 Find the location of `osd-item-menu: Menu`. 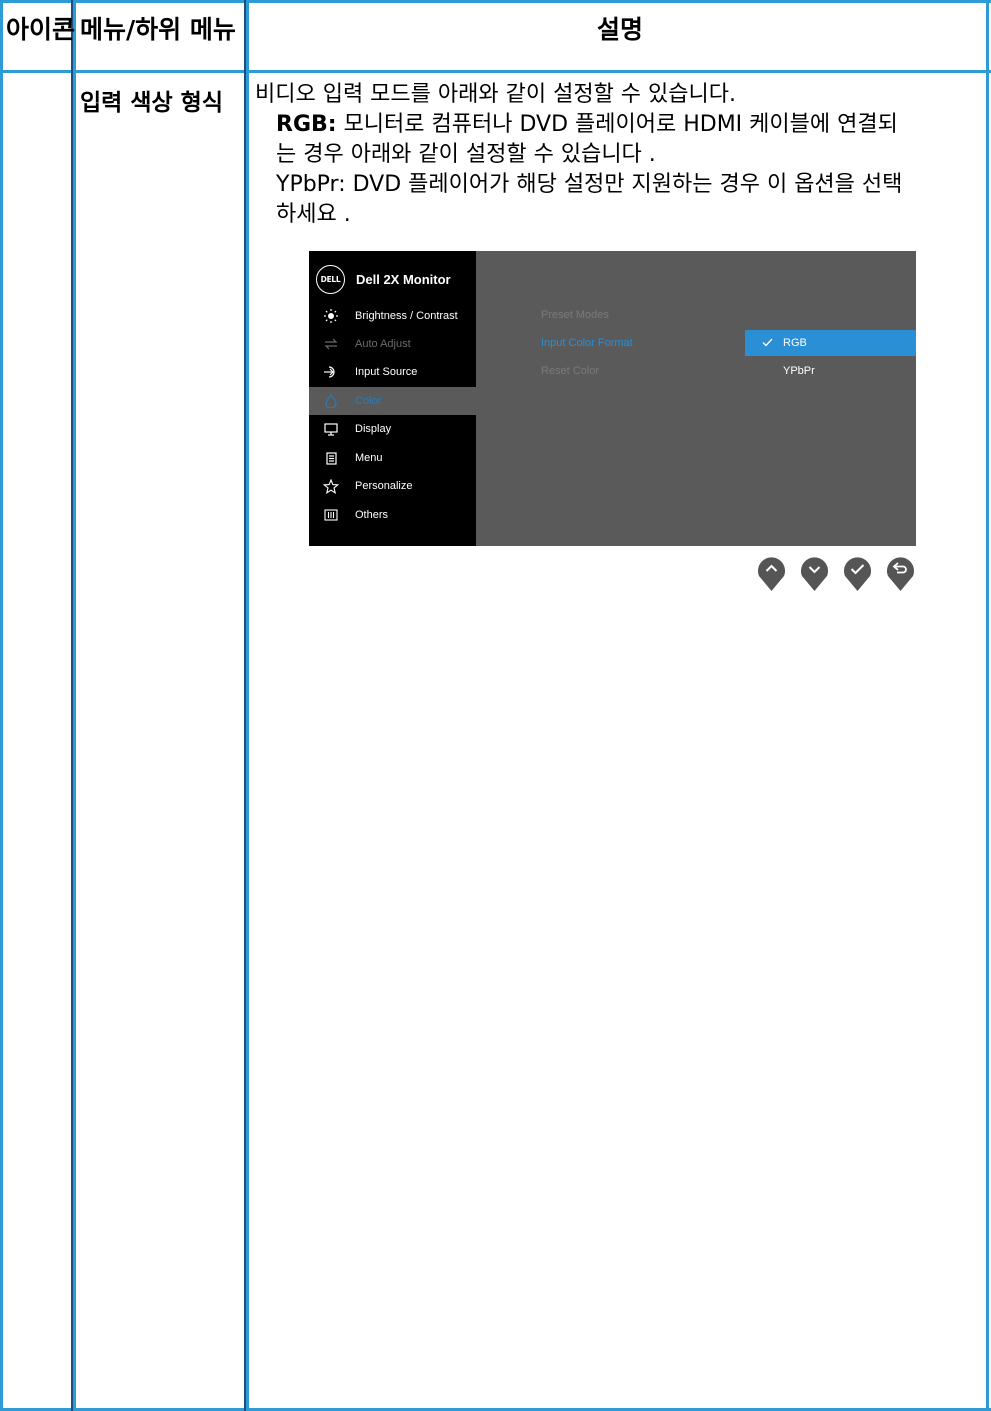

osd-item-menu: Menu is located at coordinates (392, 458).